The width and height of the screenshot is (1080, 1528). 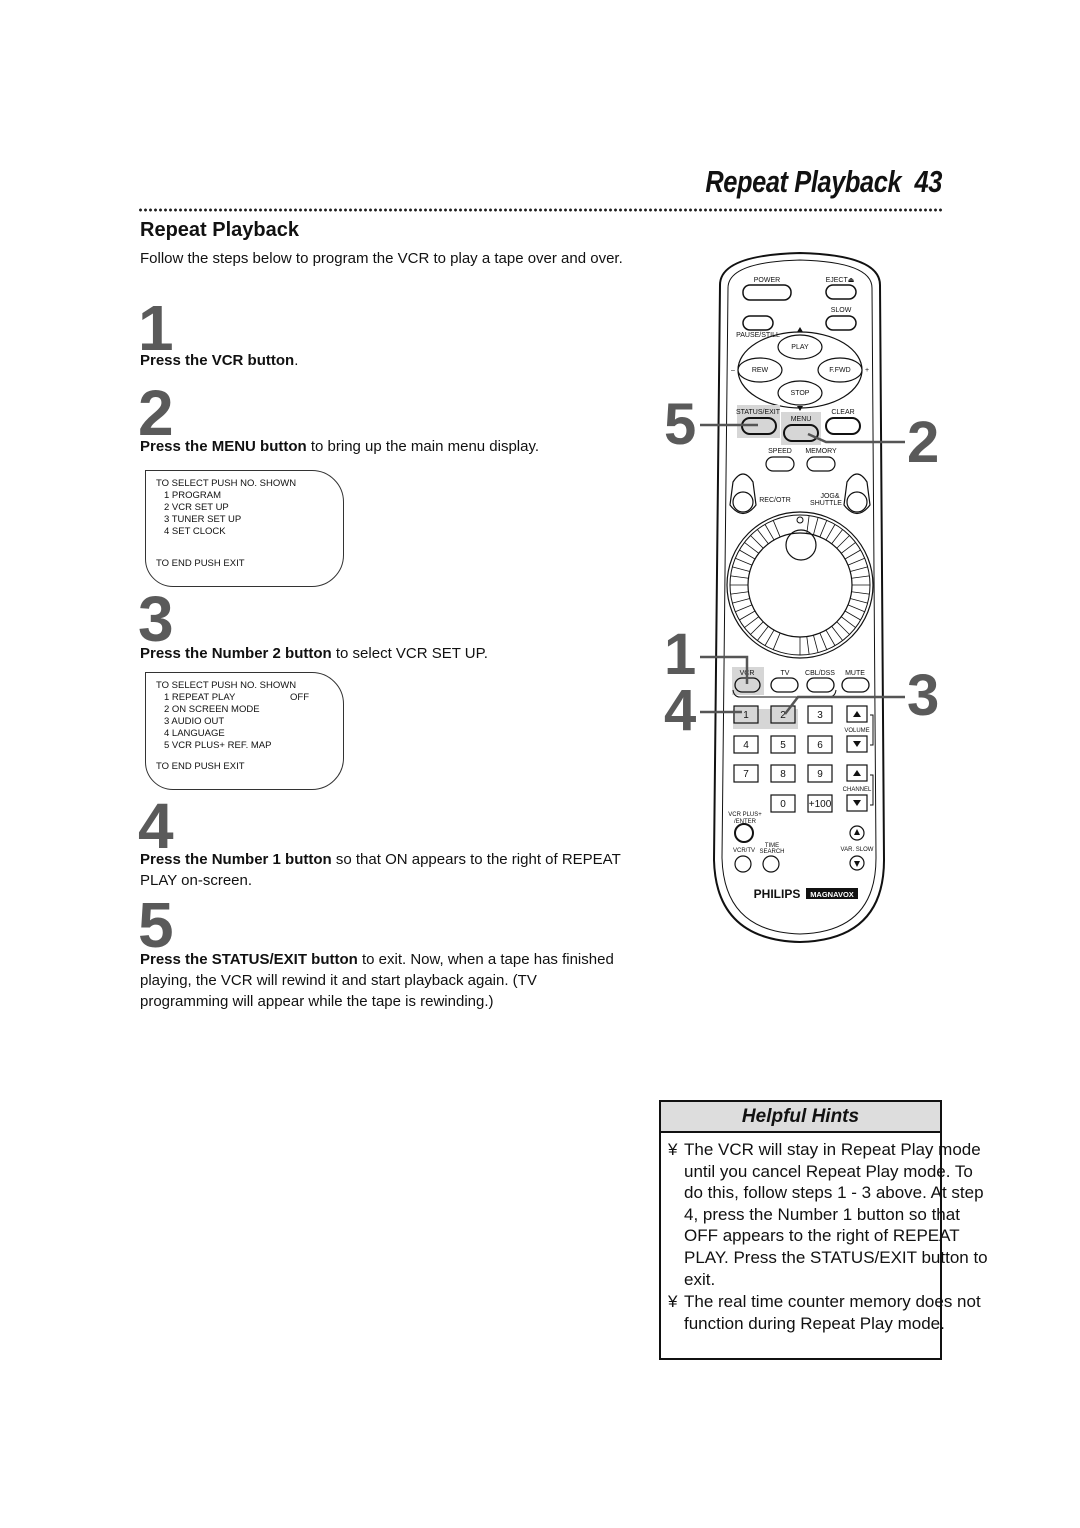 I want to click on step-number-5: 5, so click(x=156, y=925).